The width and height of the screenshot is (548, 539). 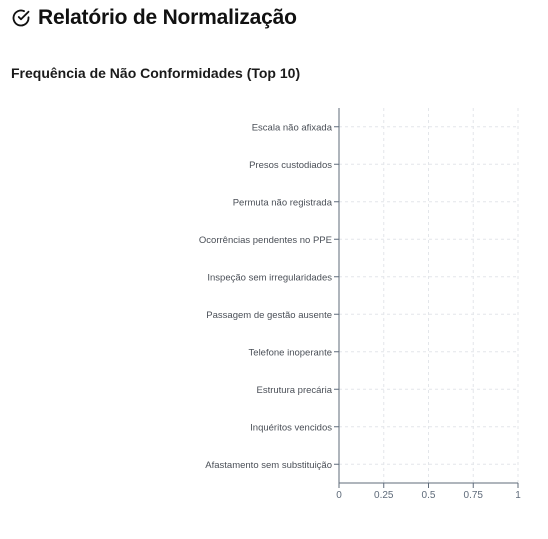 What do you see at coordinates (291, 427) in the screenshot?
I see `y-tick-label: Inquéritos vencidos` at bounding box center [291, 427].